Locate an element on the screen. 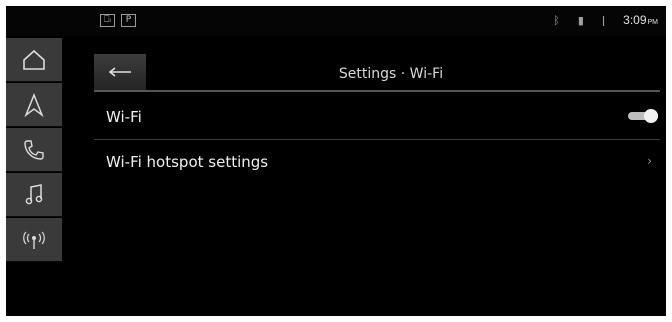 The width and height of the screenshot is (672, 322). nav-media is located at coordinates (34, 195).